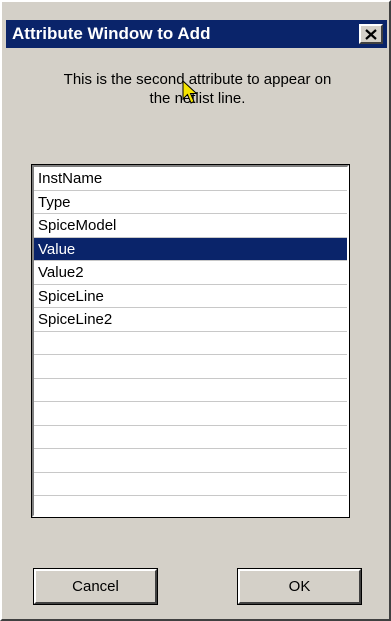 This screenshot has width=391, height=621. Describe the element at coordinates (190, 273) in the screenshot. I see `list-item: Value2` at that location.